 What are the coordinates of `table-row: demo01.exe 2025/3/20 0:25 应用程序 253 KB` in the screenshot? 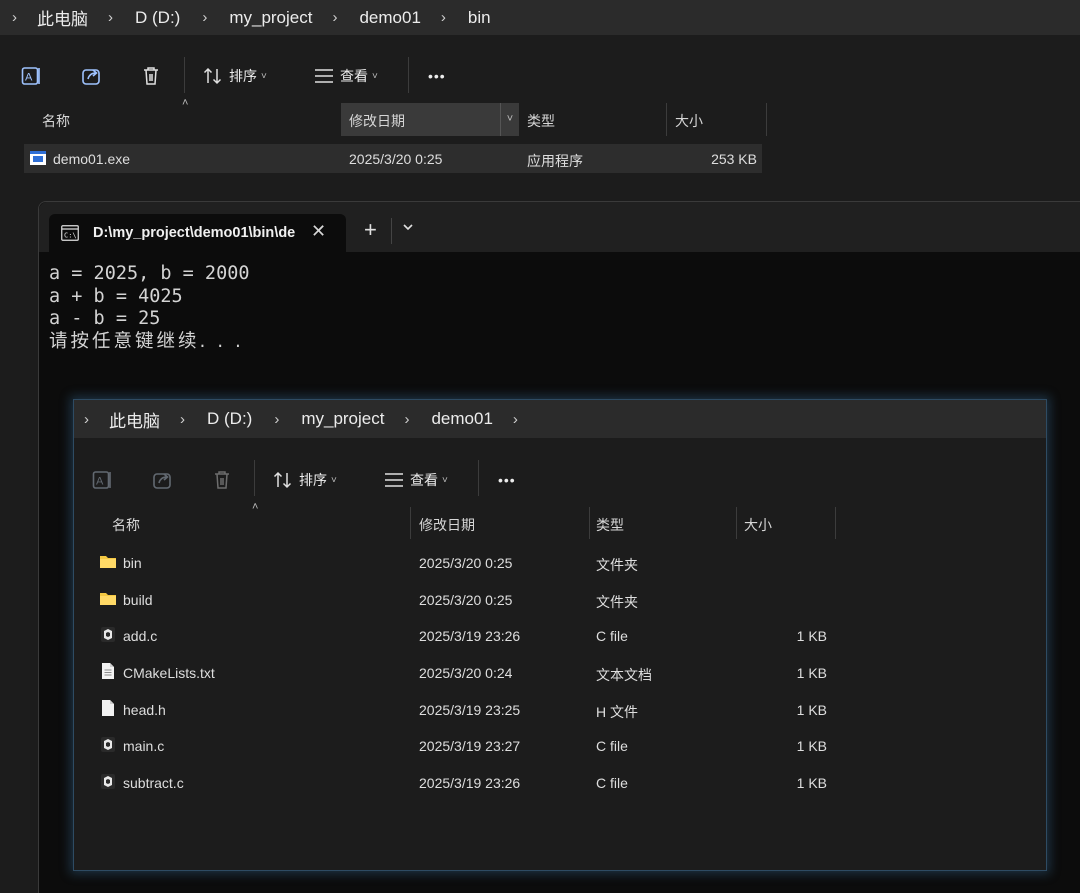 It's located at (393, 158).